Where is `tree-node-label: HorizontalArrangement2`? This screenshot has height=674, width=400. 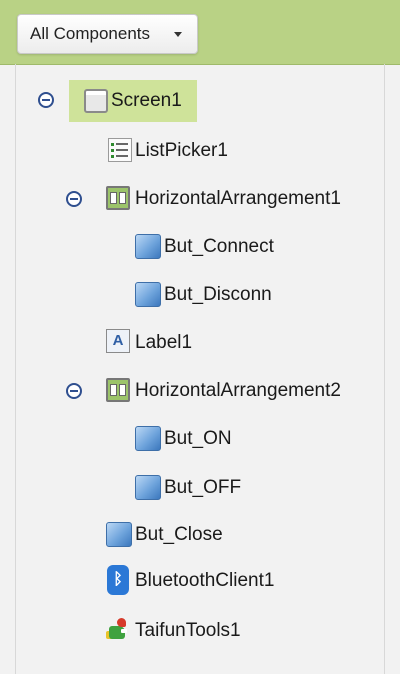
tree-node-label: HorizontalArrangement2 is located at coordinates (238, 390).